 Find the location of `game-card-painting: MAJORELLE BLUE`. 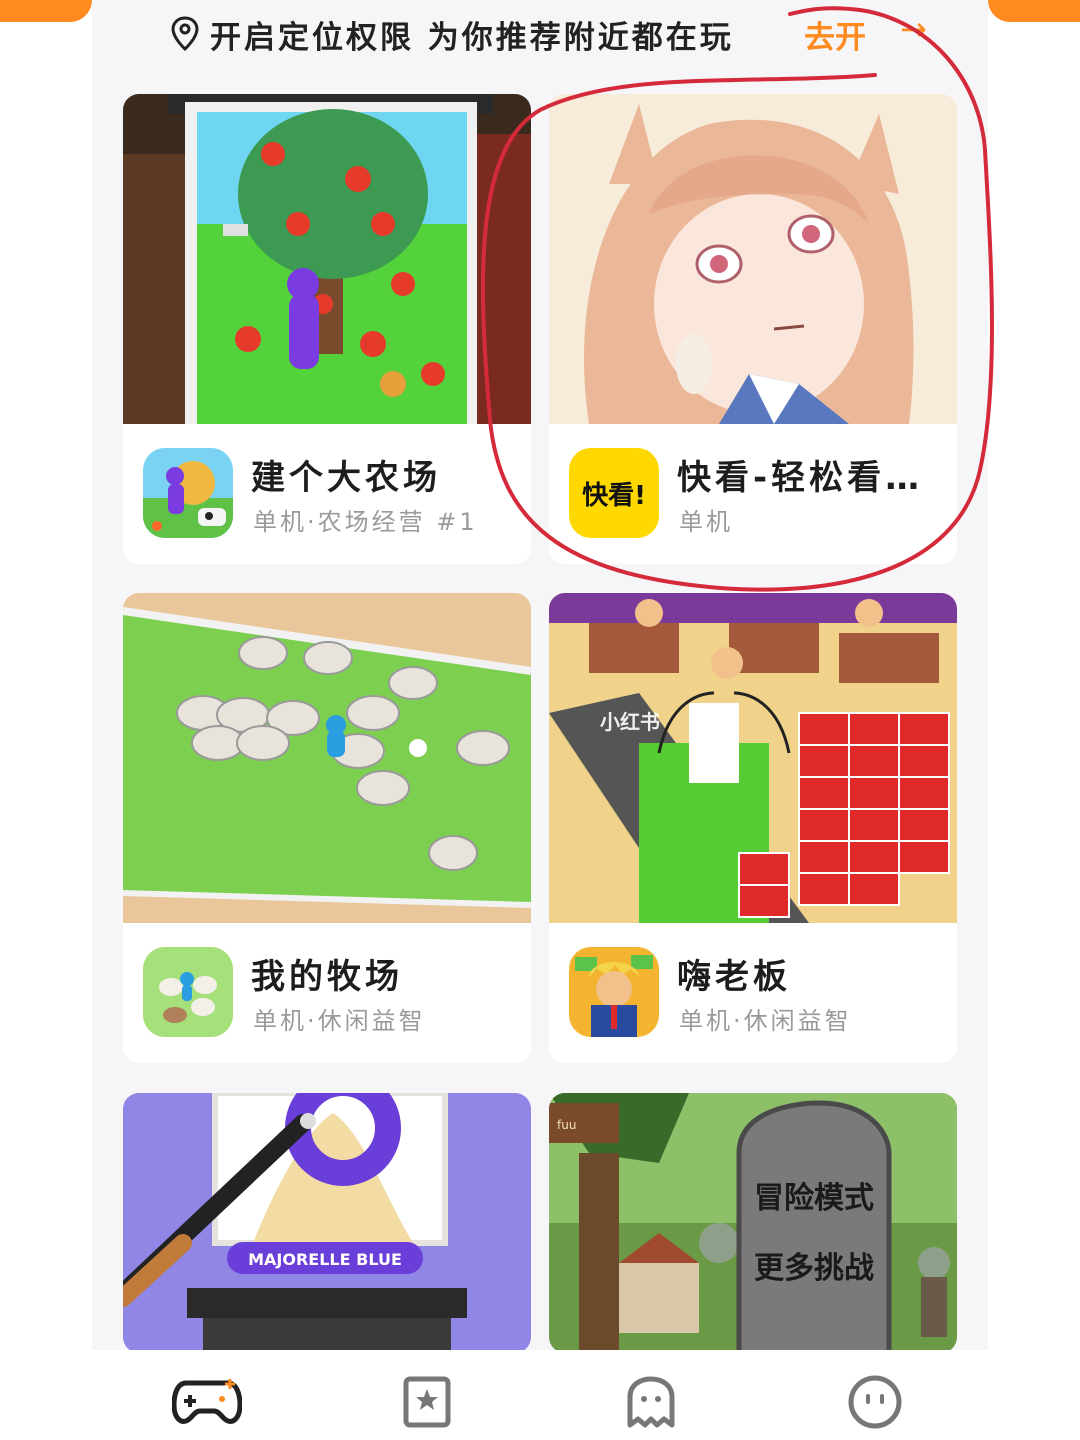

game-card-painting: MAJORELLE BLUE is located at coordinates (327, 1223).